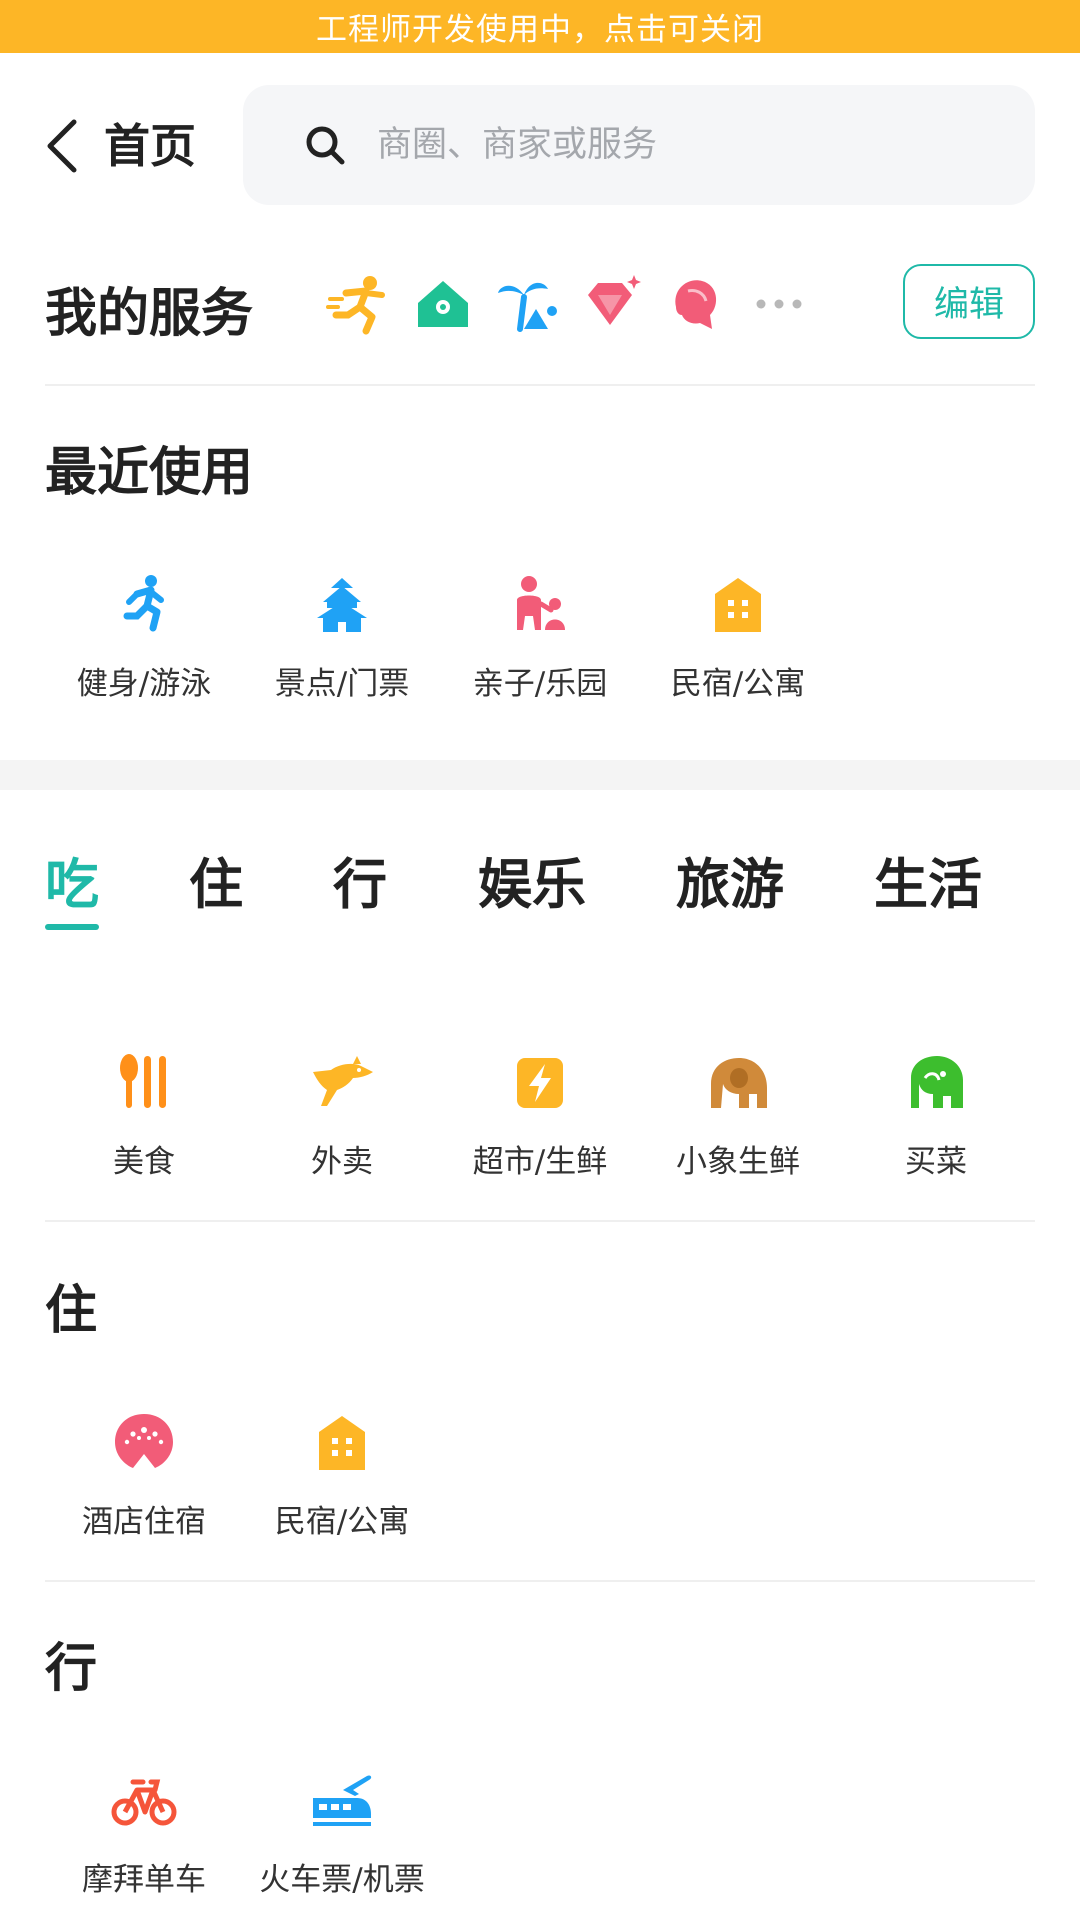 Image resolution: width=1080 pixels, height=1920 pixels. Describe the element at coordinates (532, 879) in the screenshot. I see `tab-entertainment: 娱乐` at that location.